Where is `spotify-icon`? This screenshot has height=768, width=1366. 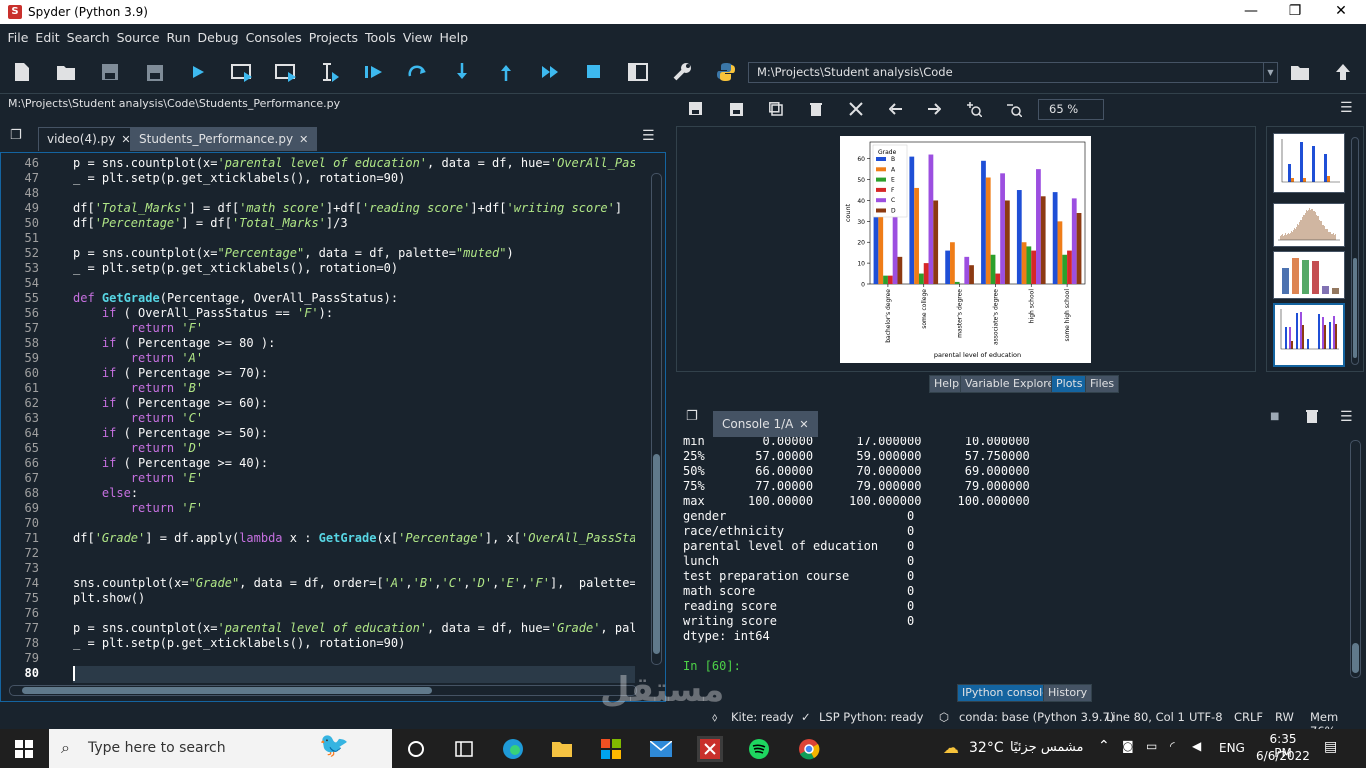
spotify-icon is located at coordinates (759, 749).